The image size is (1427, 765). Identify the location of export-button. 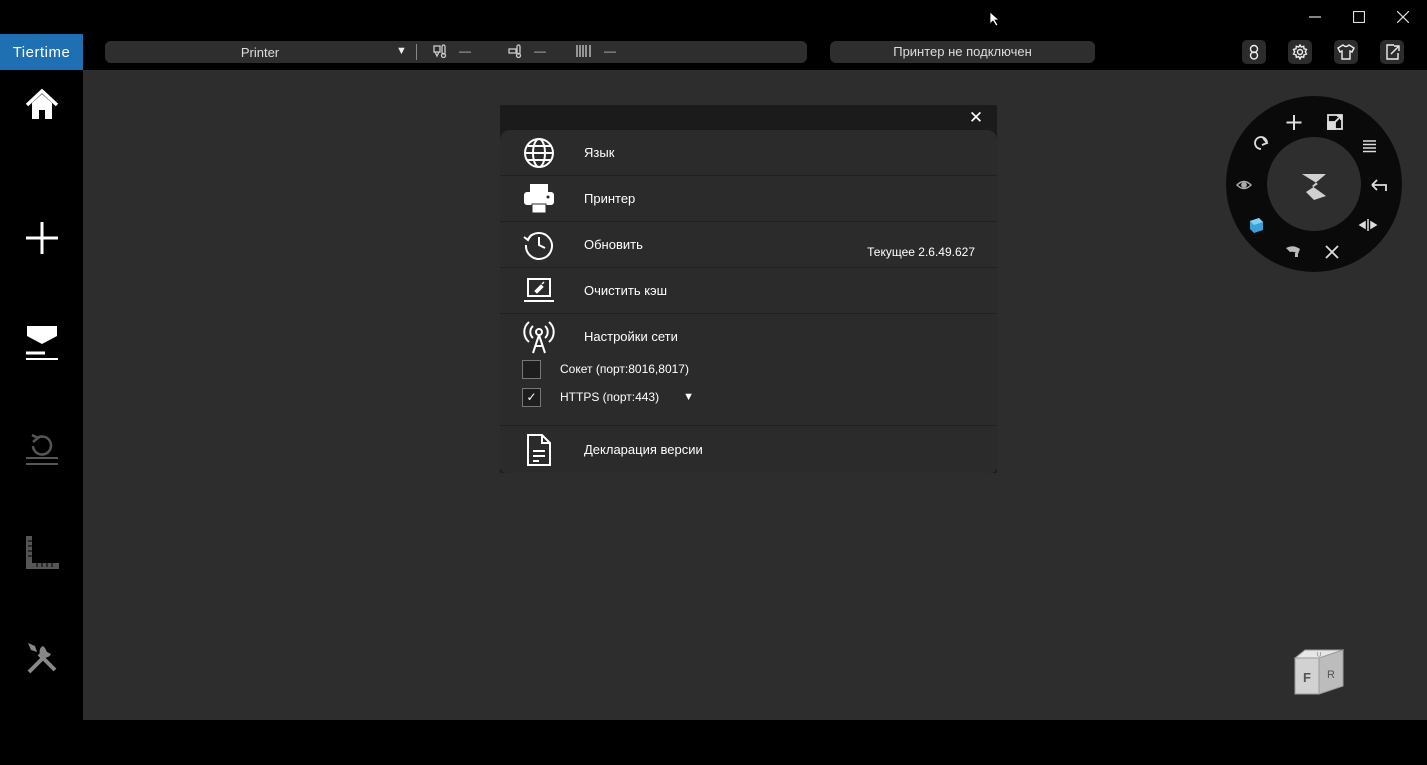
(1392, 52).